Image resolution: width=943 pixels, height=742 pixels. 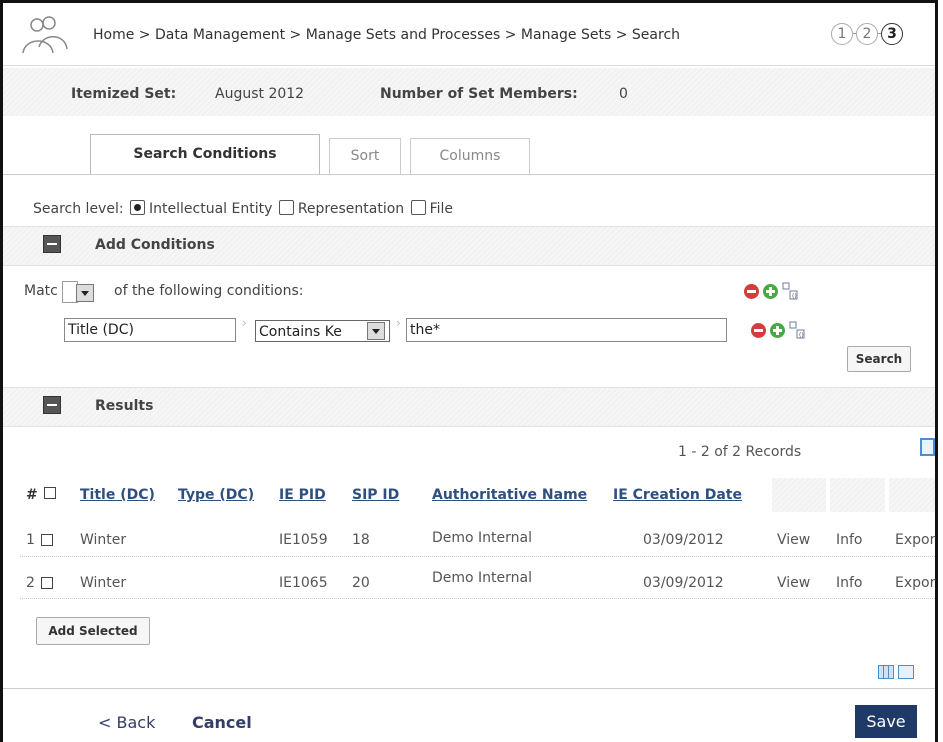 I want to click on radio-label-file: File, so click(x=441, y=209).